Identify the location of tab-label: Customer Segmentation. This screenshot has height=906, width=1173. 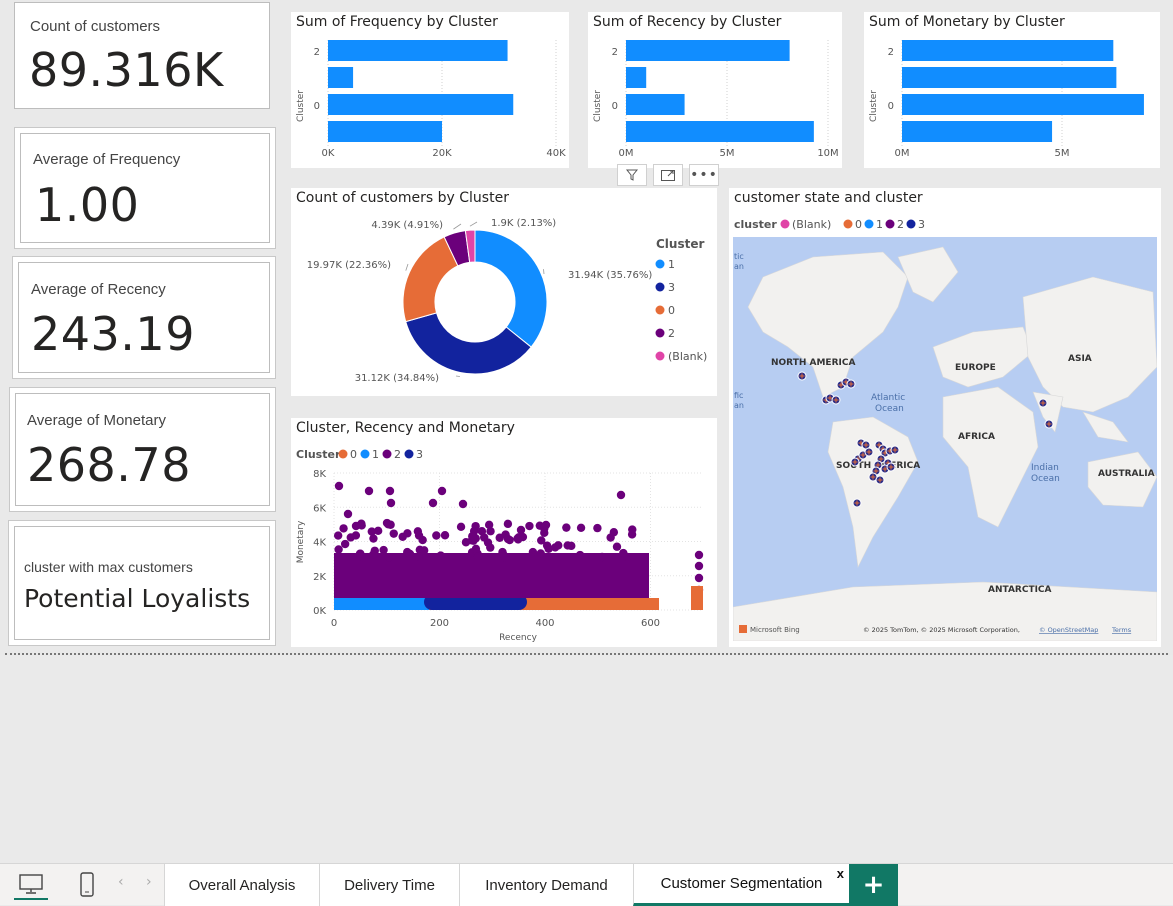
(742, 883).